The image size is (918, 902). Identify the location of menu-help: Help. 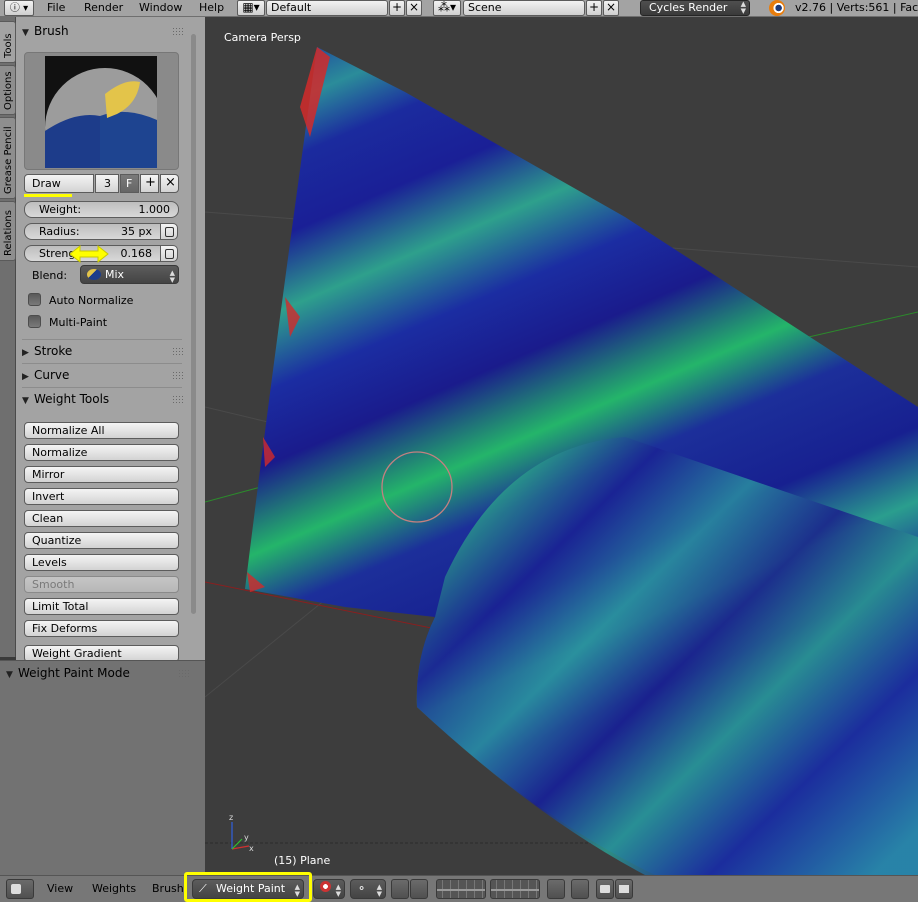
(211, 7).